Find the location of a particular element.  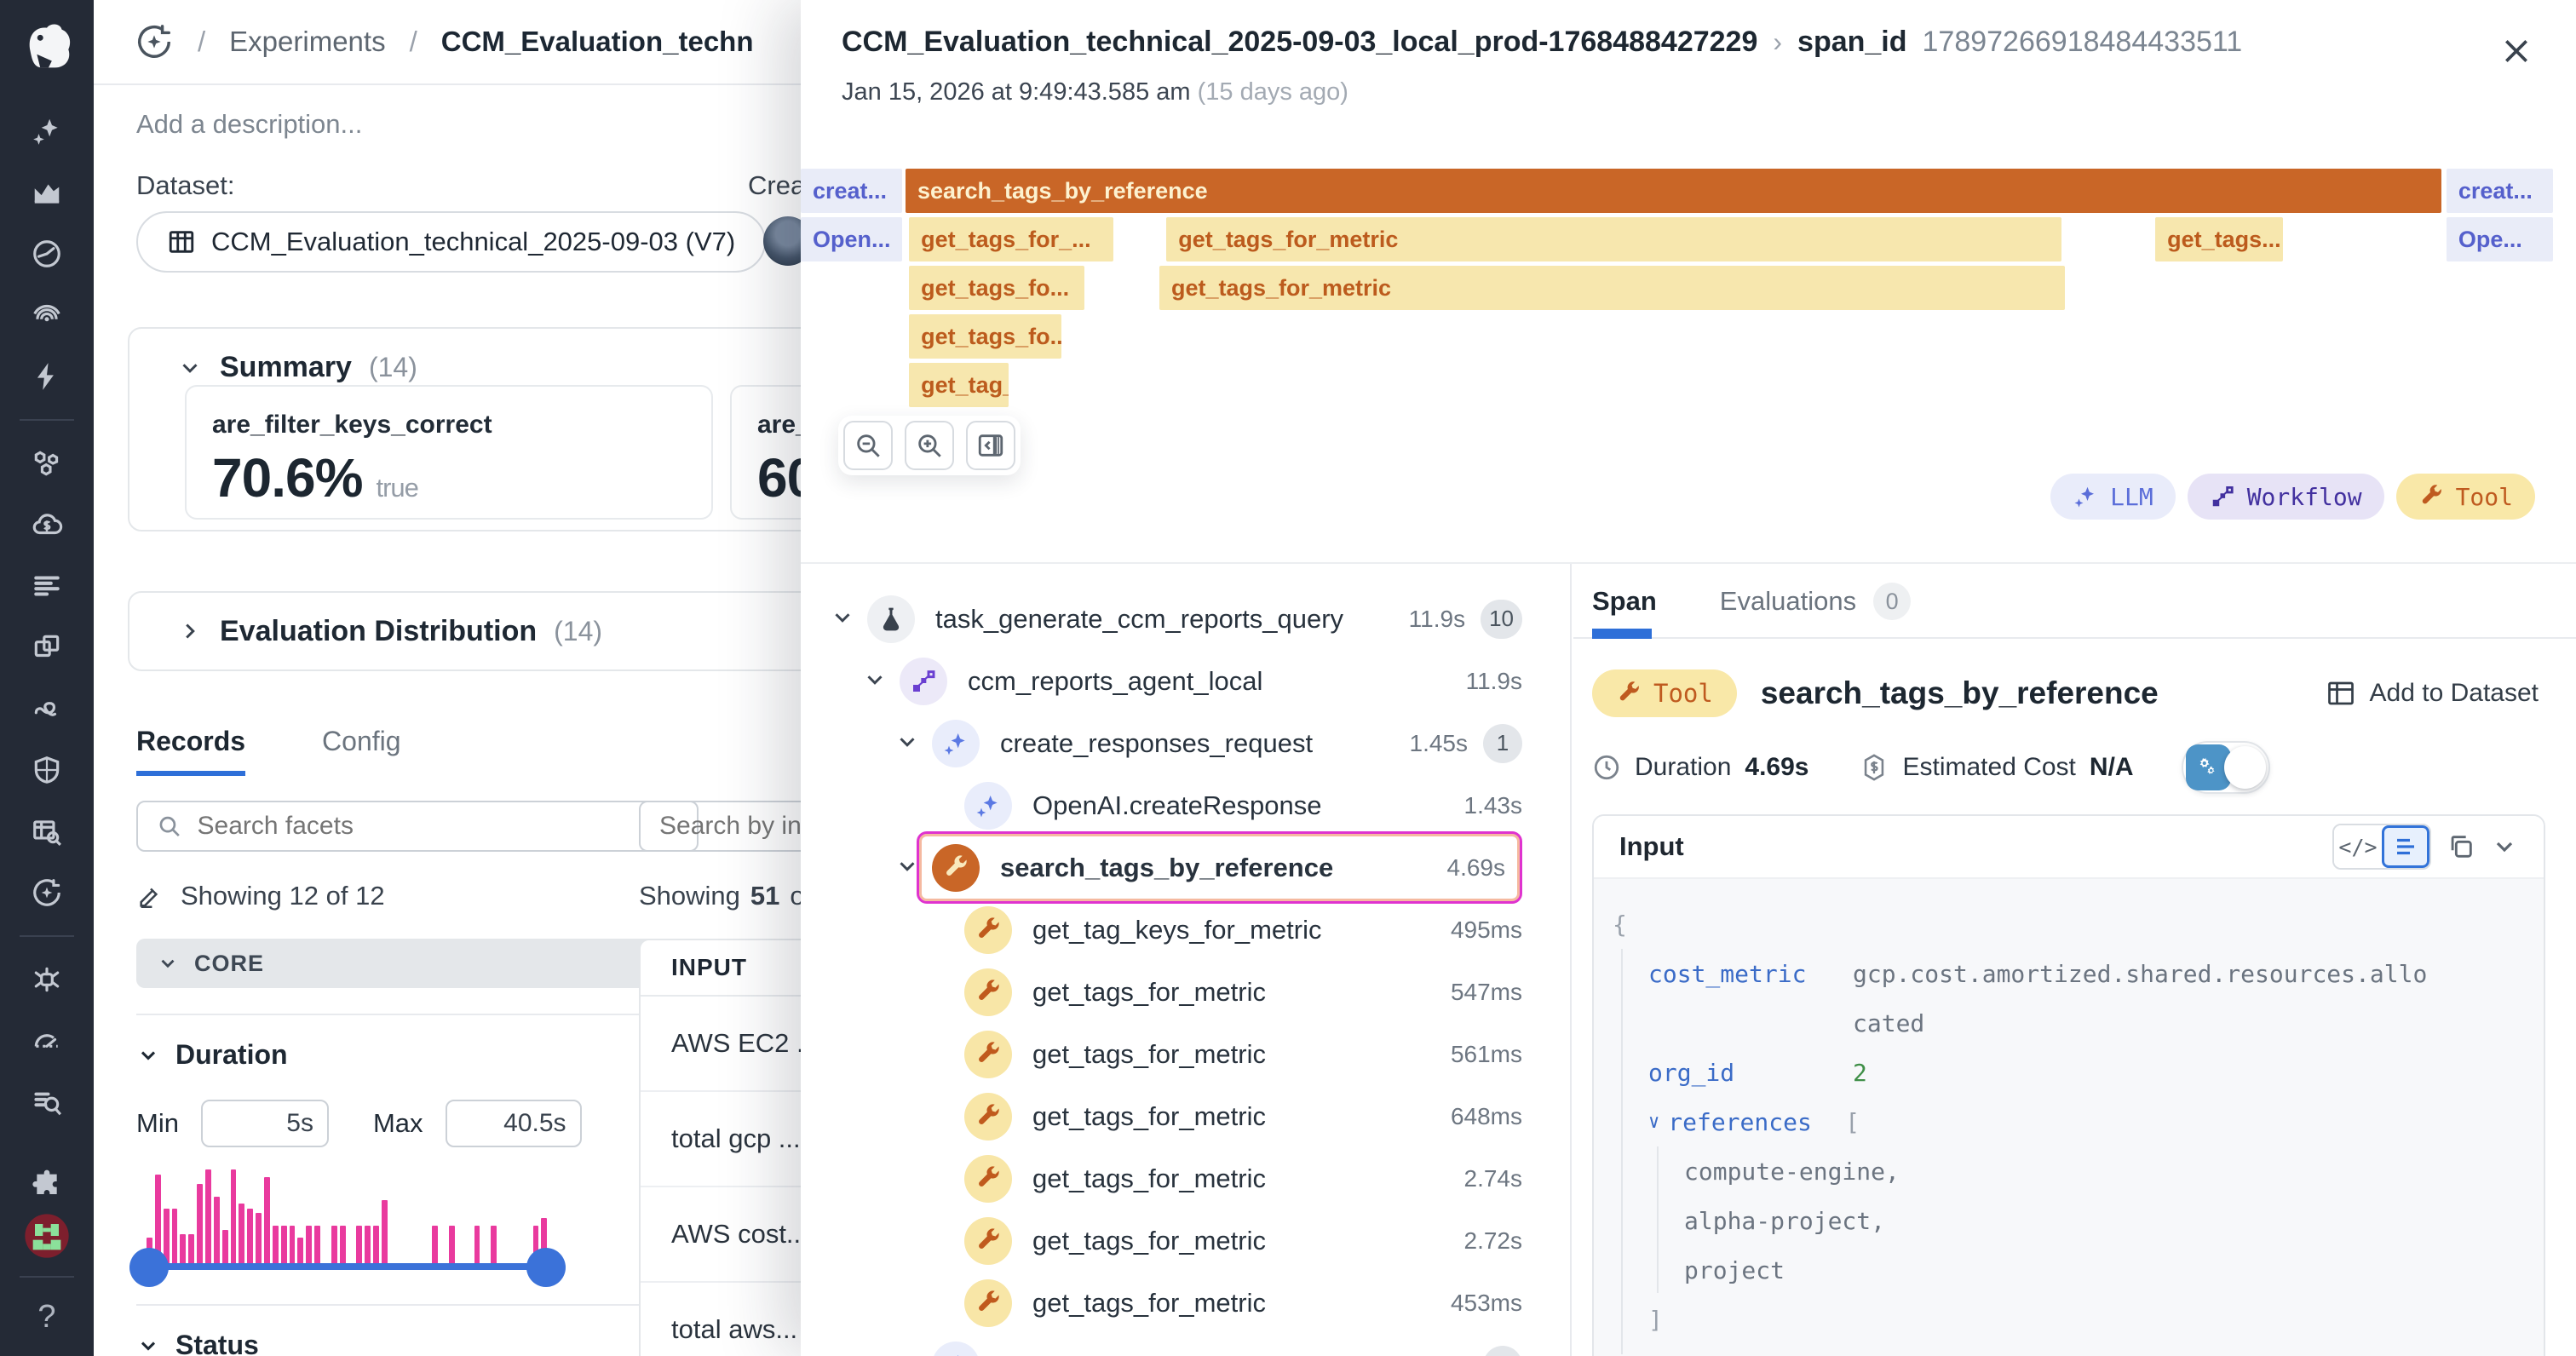

evaluations-count-badge: 0 is located at coordinates (1893, 601).